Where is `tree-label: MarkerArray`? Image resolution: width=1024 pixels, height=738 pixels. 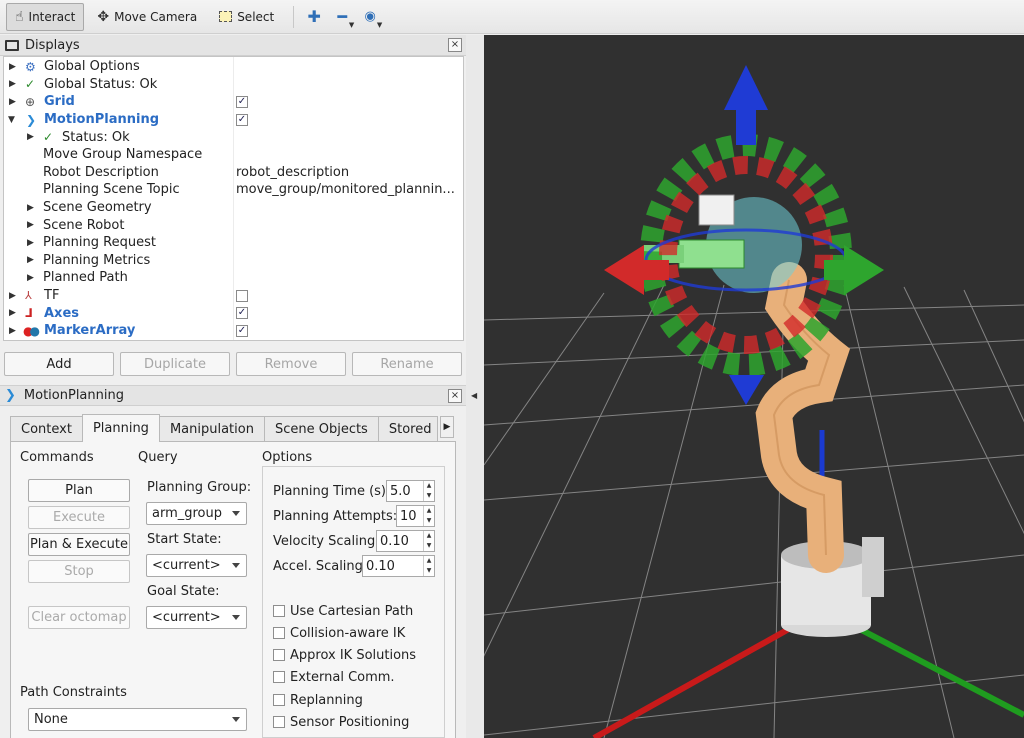 tree-label: MarkerArray is located at coordinates (90, 331).